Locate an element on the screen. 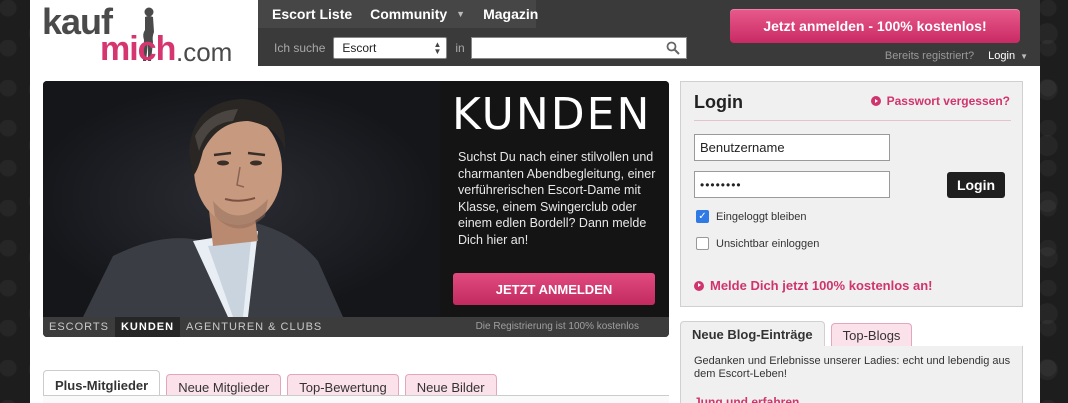 This screenshot has height=403, width=1068. nav-magazin: Magazin is located at coordinates (510, 14).